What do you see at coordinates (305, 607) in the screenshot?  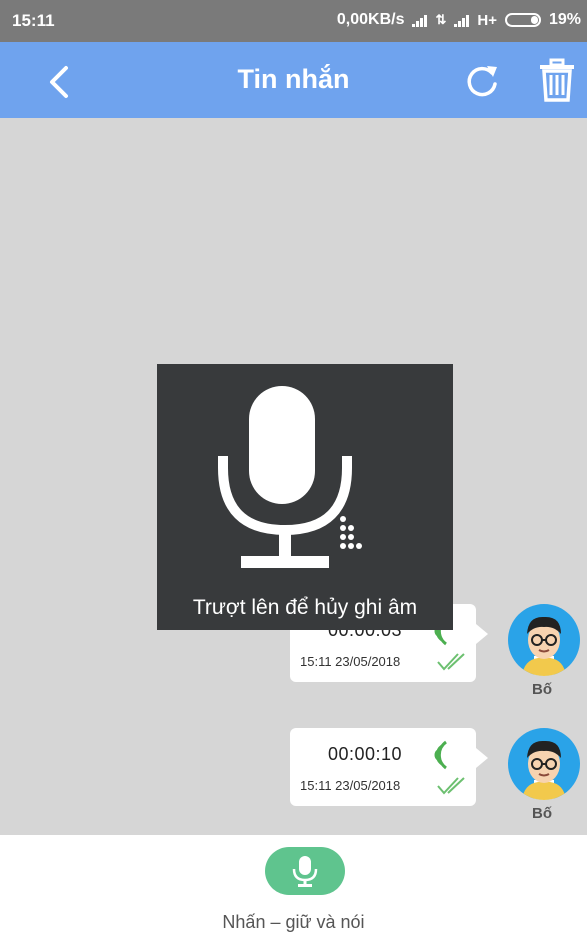 I see `recording-hint: Trượt lên để hủy ghi âm` at bounding box center [305, 607].